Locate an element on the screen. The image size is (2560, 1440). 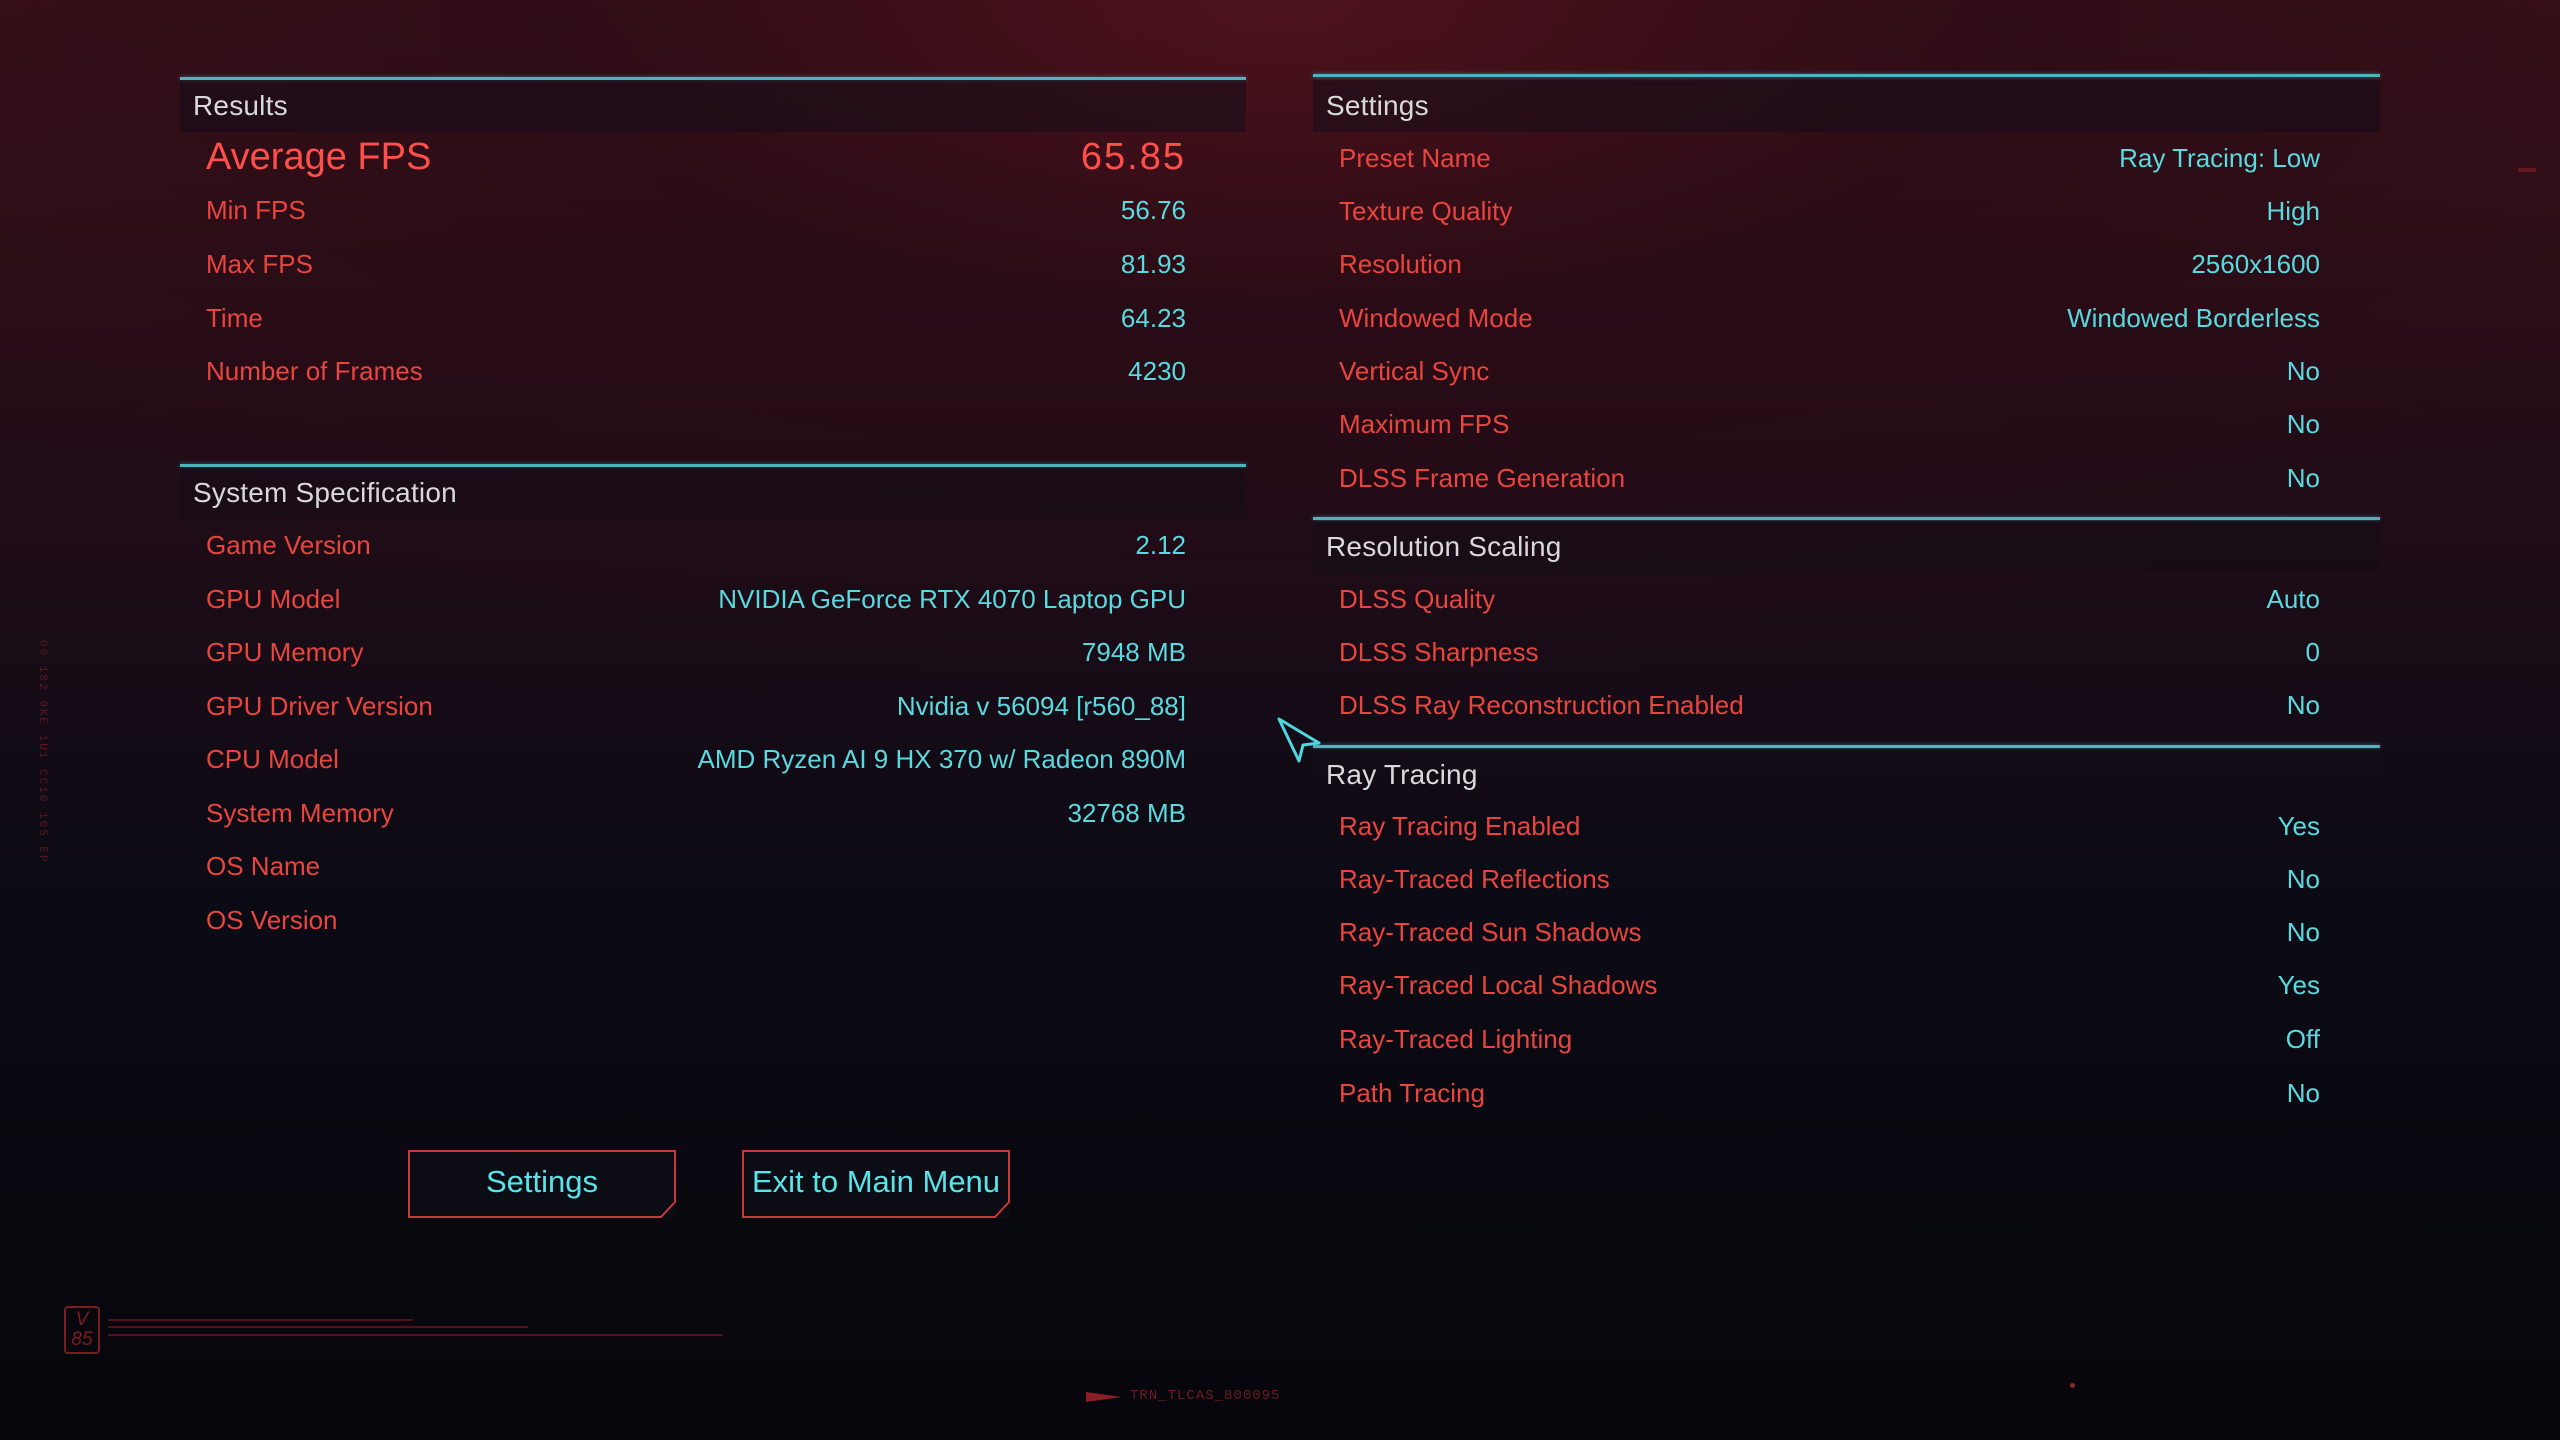
results-row: Number of Frames 4230 is located at coordinates (696, 371).